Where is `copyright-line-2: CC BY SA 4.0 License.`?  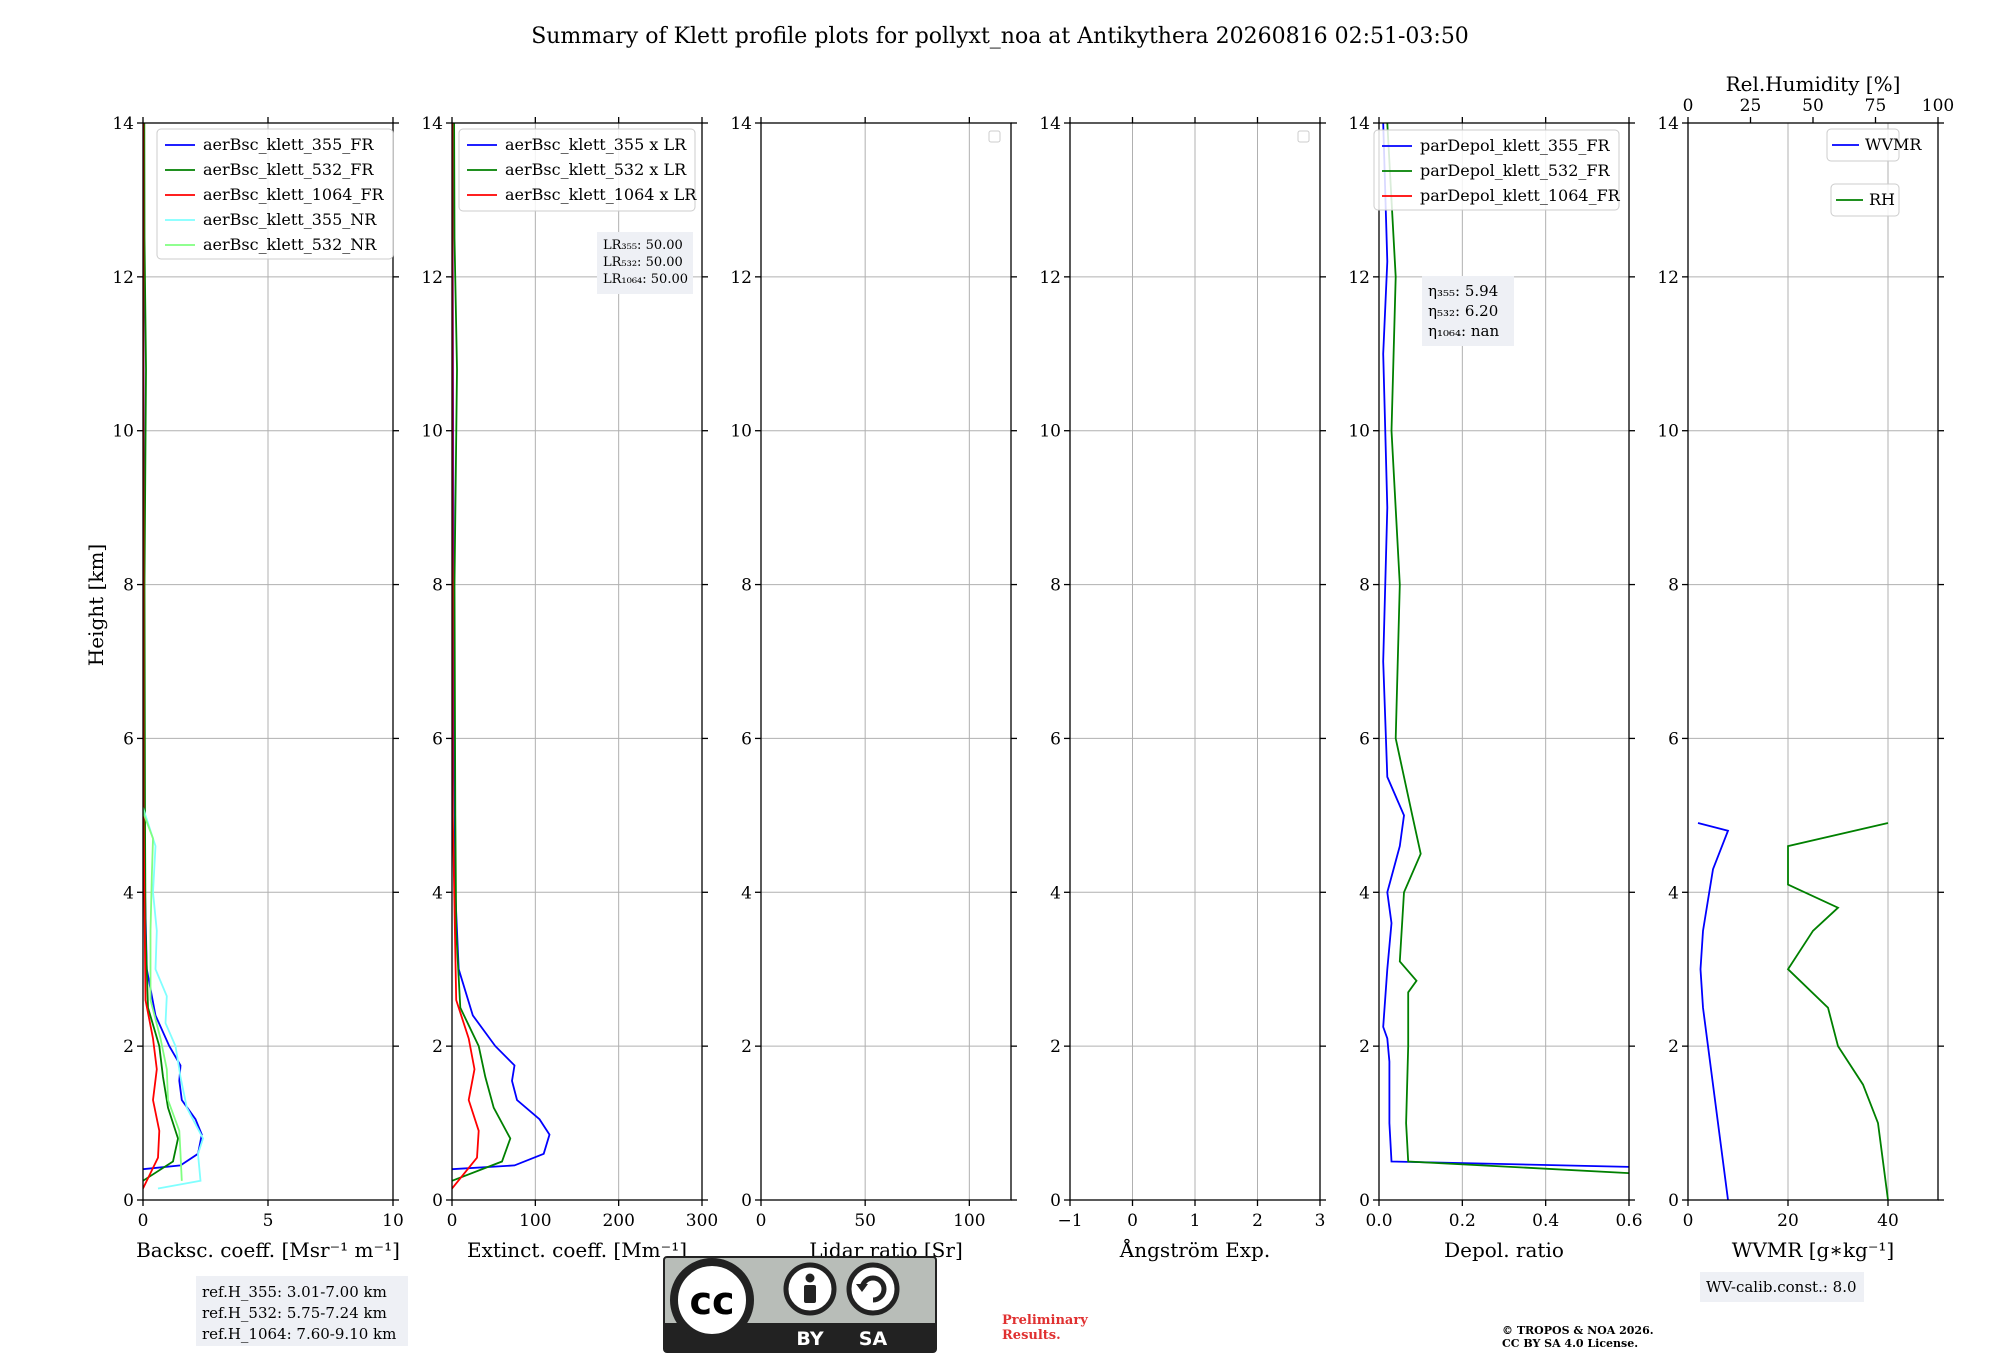 copyright-line-2: CC BY SA 4.0 License. is located at coordinates (1570, 1343).